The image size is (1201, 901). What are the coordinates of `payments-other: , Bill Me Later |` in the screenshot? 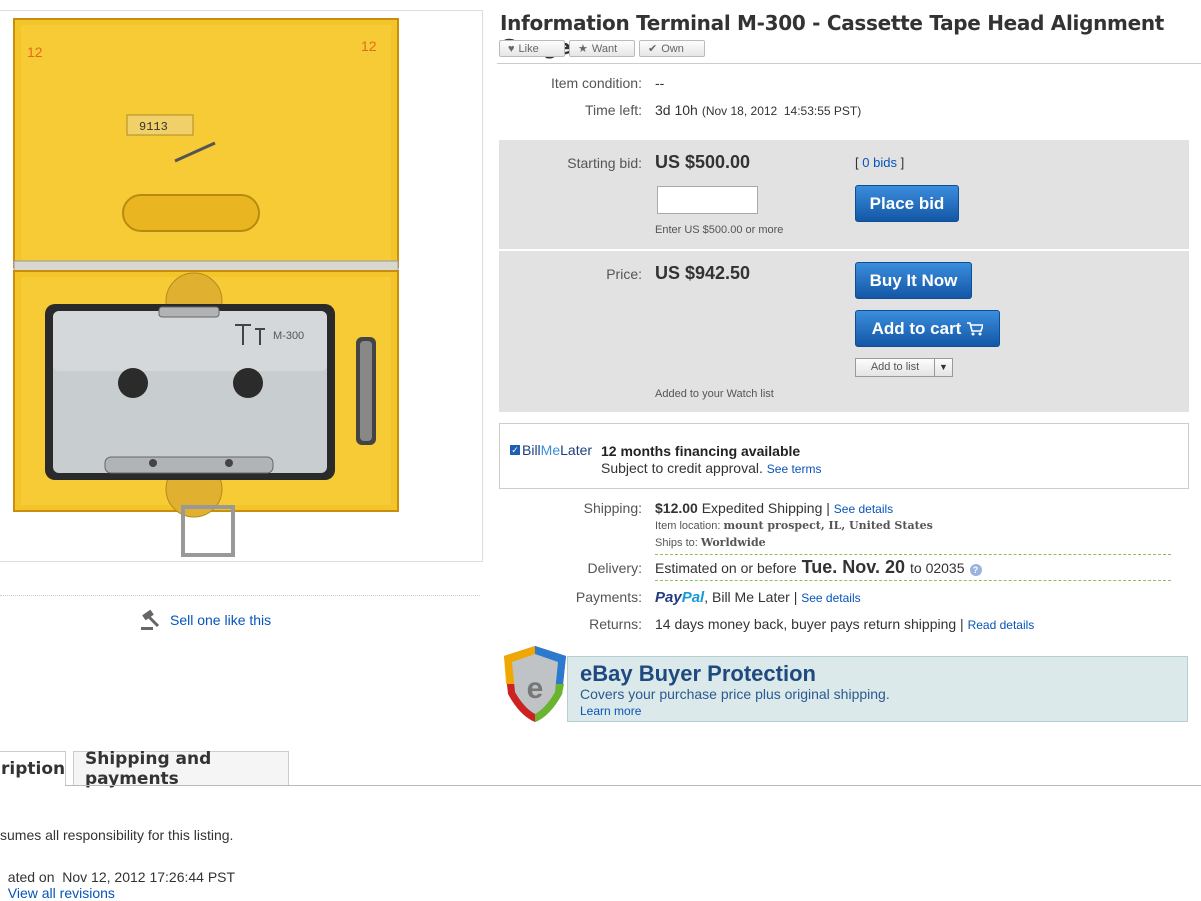 It's located at (751, 597).